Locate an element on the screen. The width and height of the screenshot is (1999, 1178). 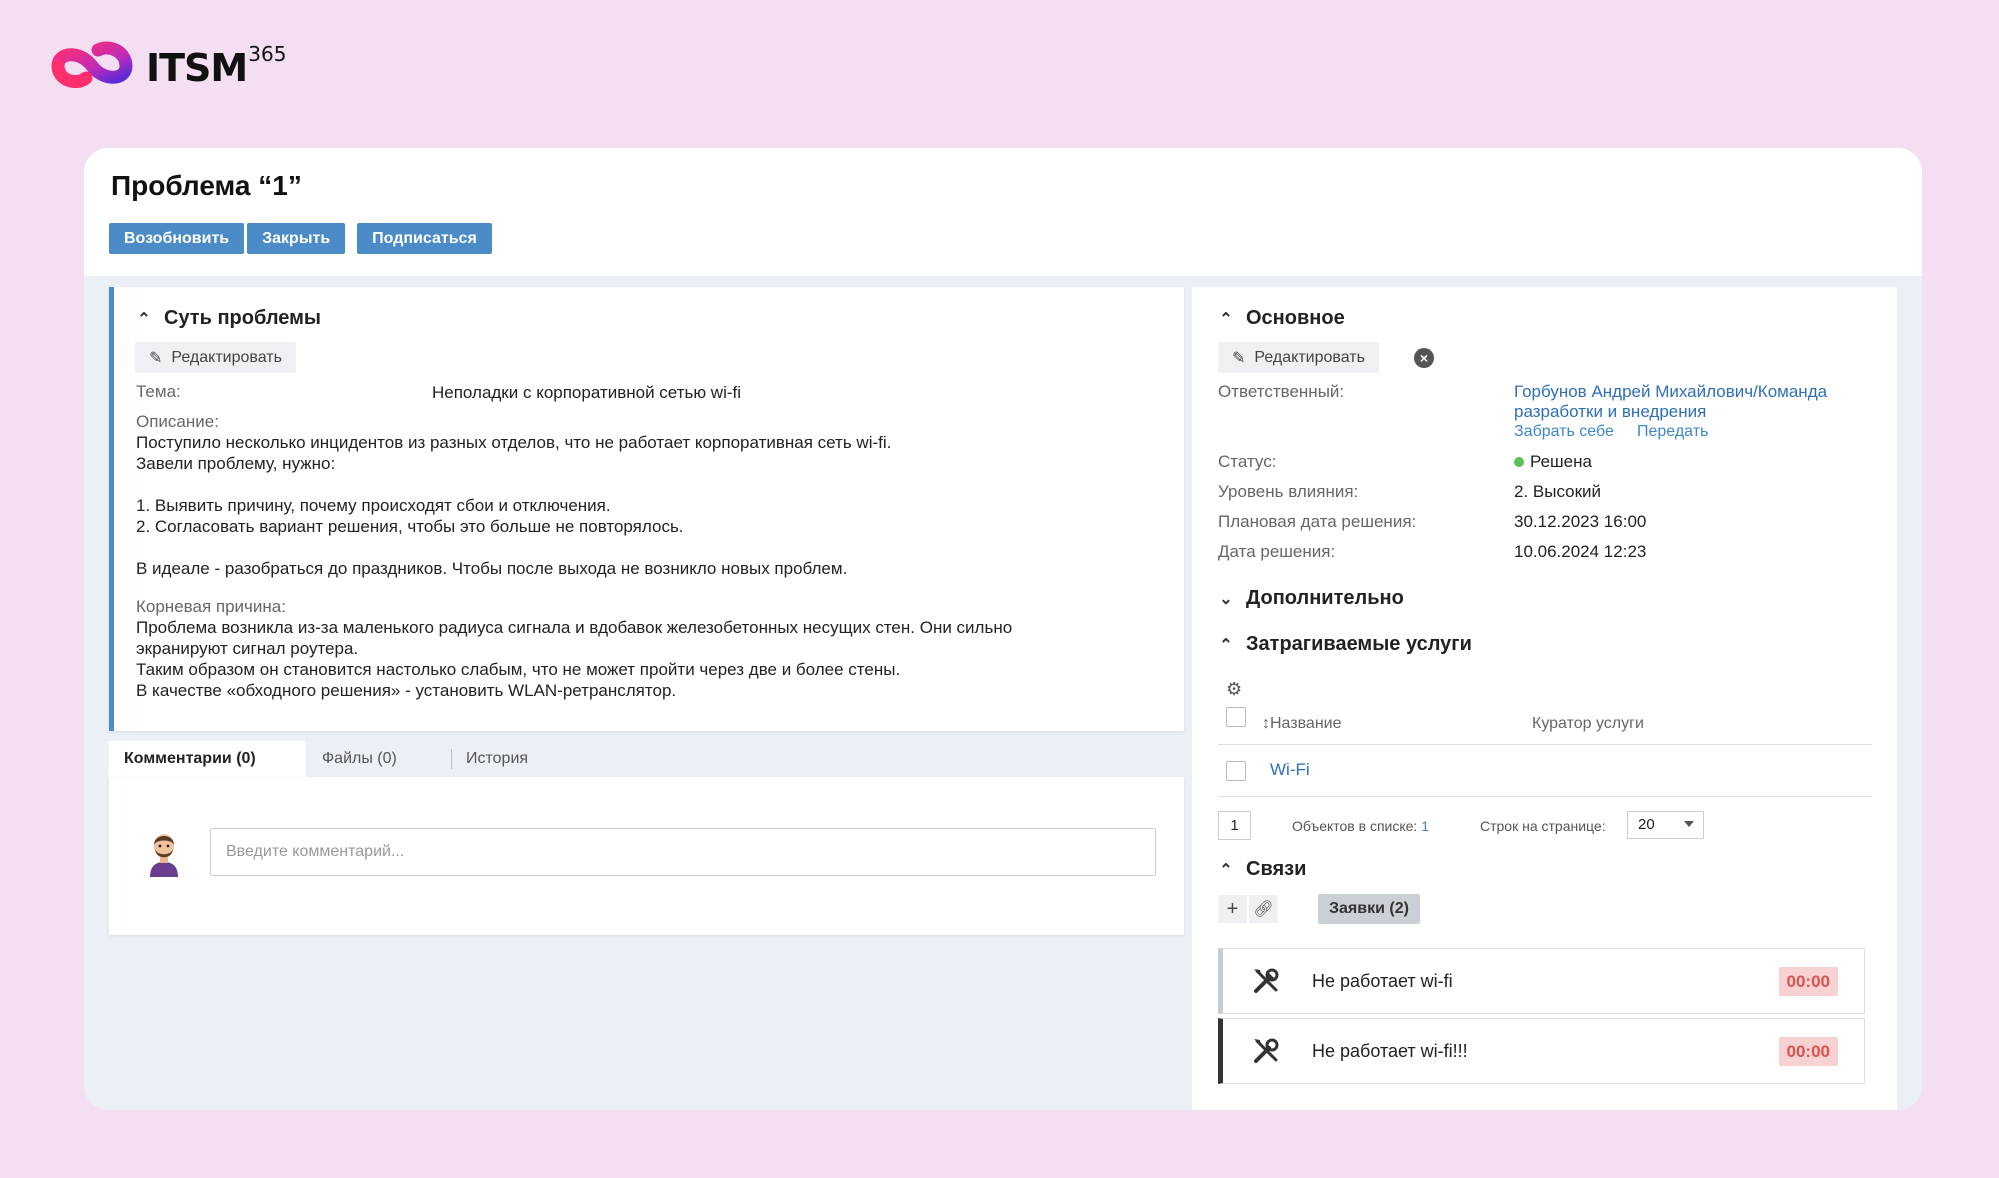
column-header-name: ↕Название is located at coordinates (1302, 724).